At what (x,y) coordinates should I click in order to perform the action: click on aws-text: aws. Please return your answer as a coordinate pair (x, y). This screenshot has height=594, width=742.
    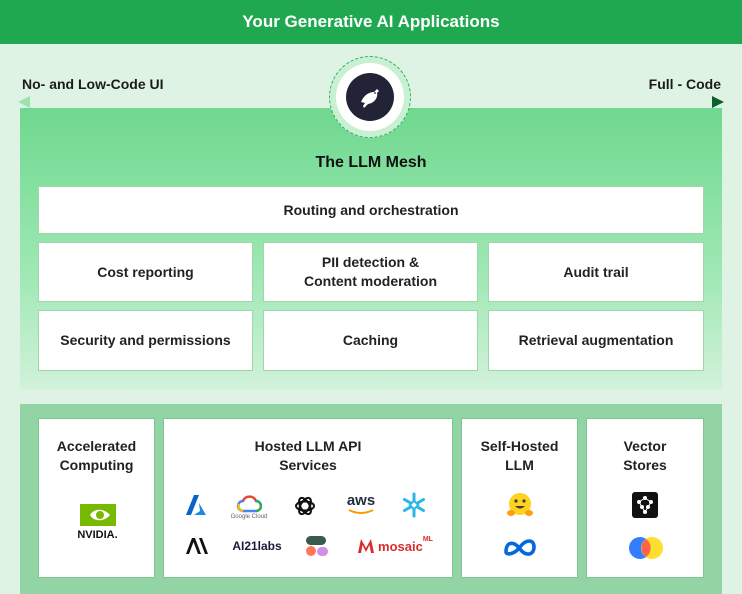
    Looking at the image, I should click on (361, 500).